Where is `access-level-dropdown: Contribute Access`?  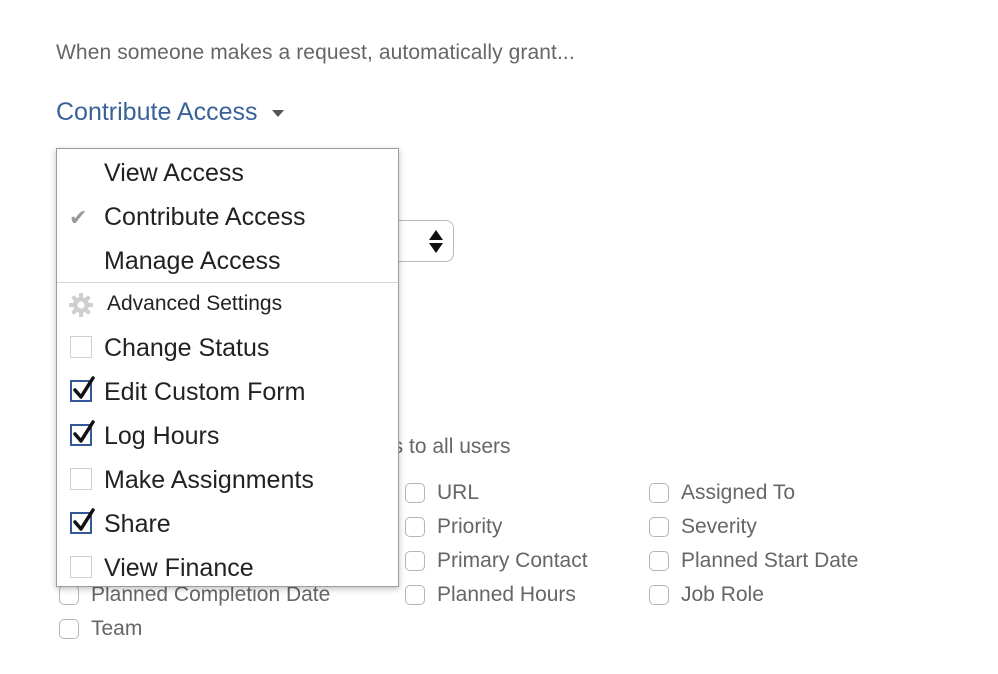
access-level-dropdown: Contribute Access is located at coordinates (170, 112).